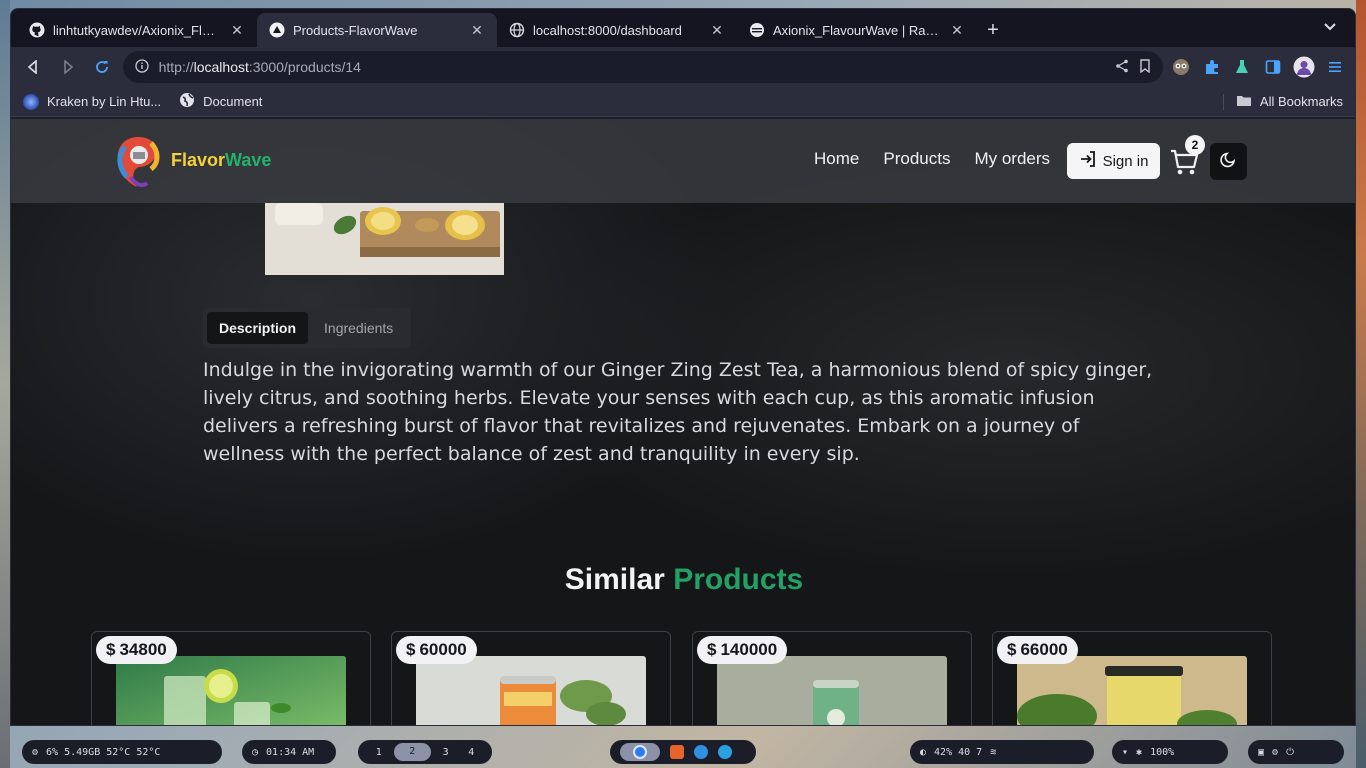 The width and height of the screenshot is (1366, 768). Describe the element at coordinates (614, 579) in the screenshot. I see `similar-heading-part1: Similar` at that location.